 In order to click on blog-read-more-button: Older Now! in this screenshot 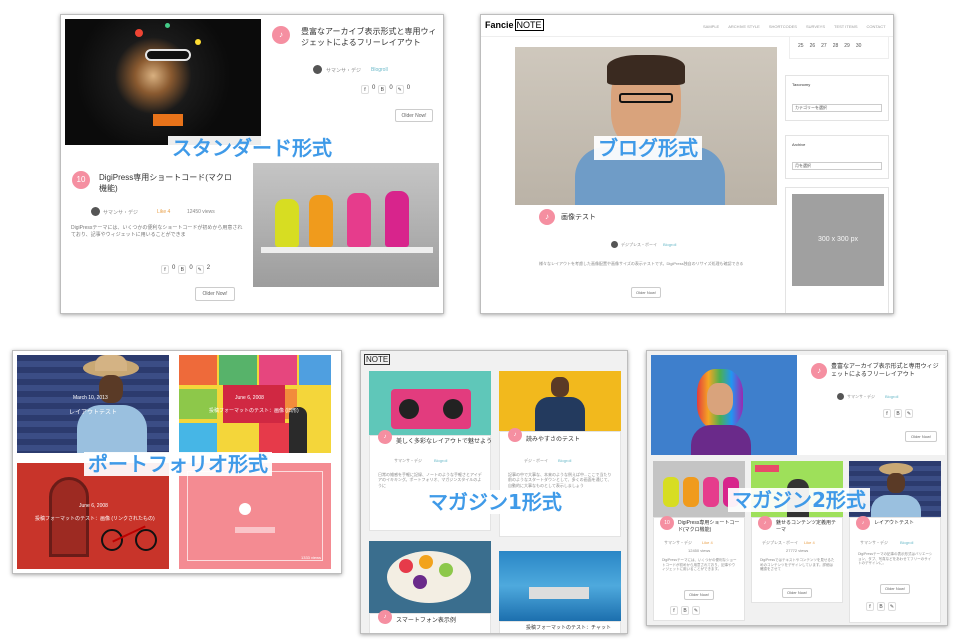, I will do `click(646, 292)`.